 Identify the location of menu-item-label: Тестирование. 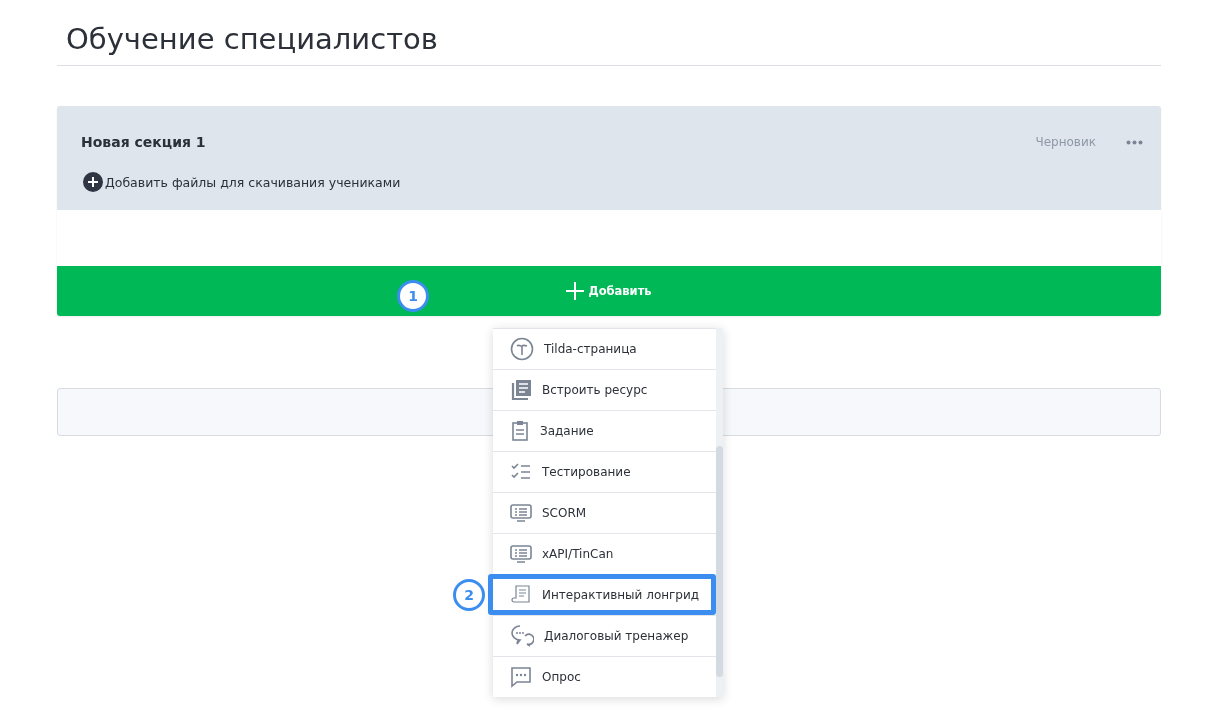
(586, 472).